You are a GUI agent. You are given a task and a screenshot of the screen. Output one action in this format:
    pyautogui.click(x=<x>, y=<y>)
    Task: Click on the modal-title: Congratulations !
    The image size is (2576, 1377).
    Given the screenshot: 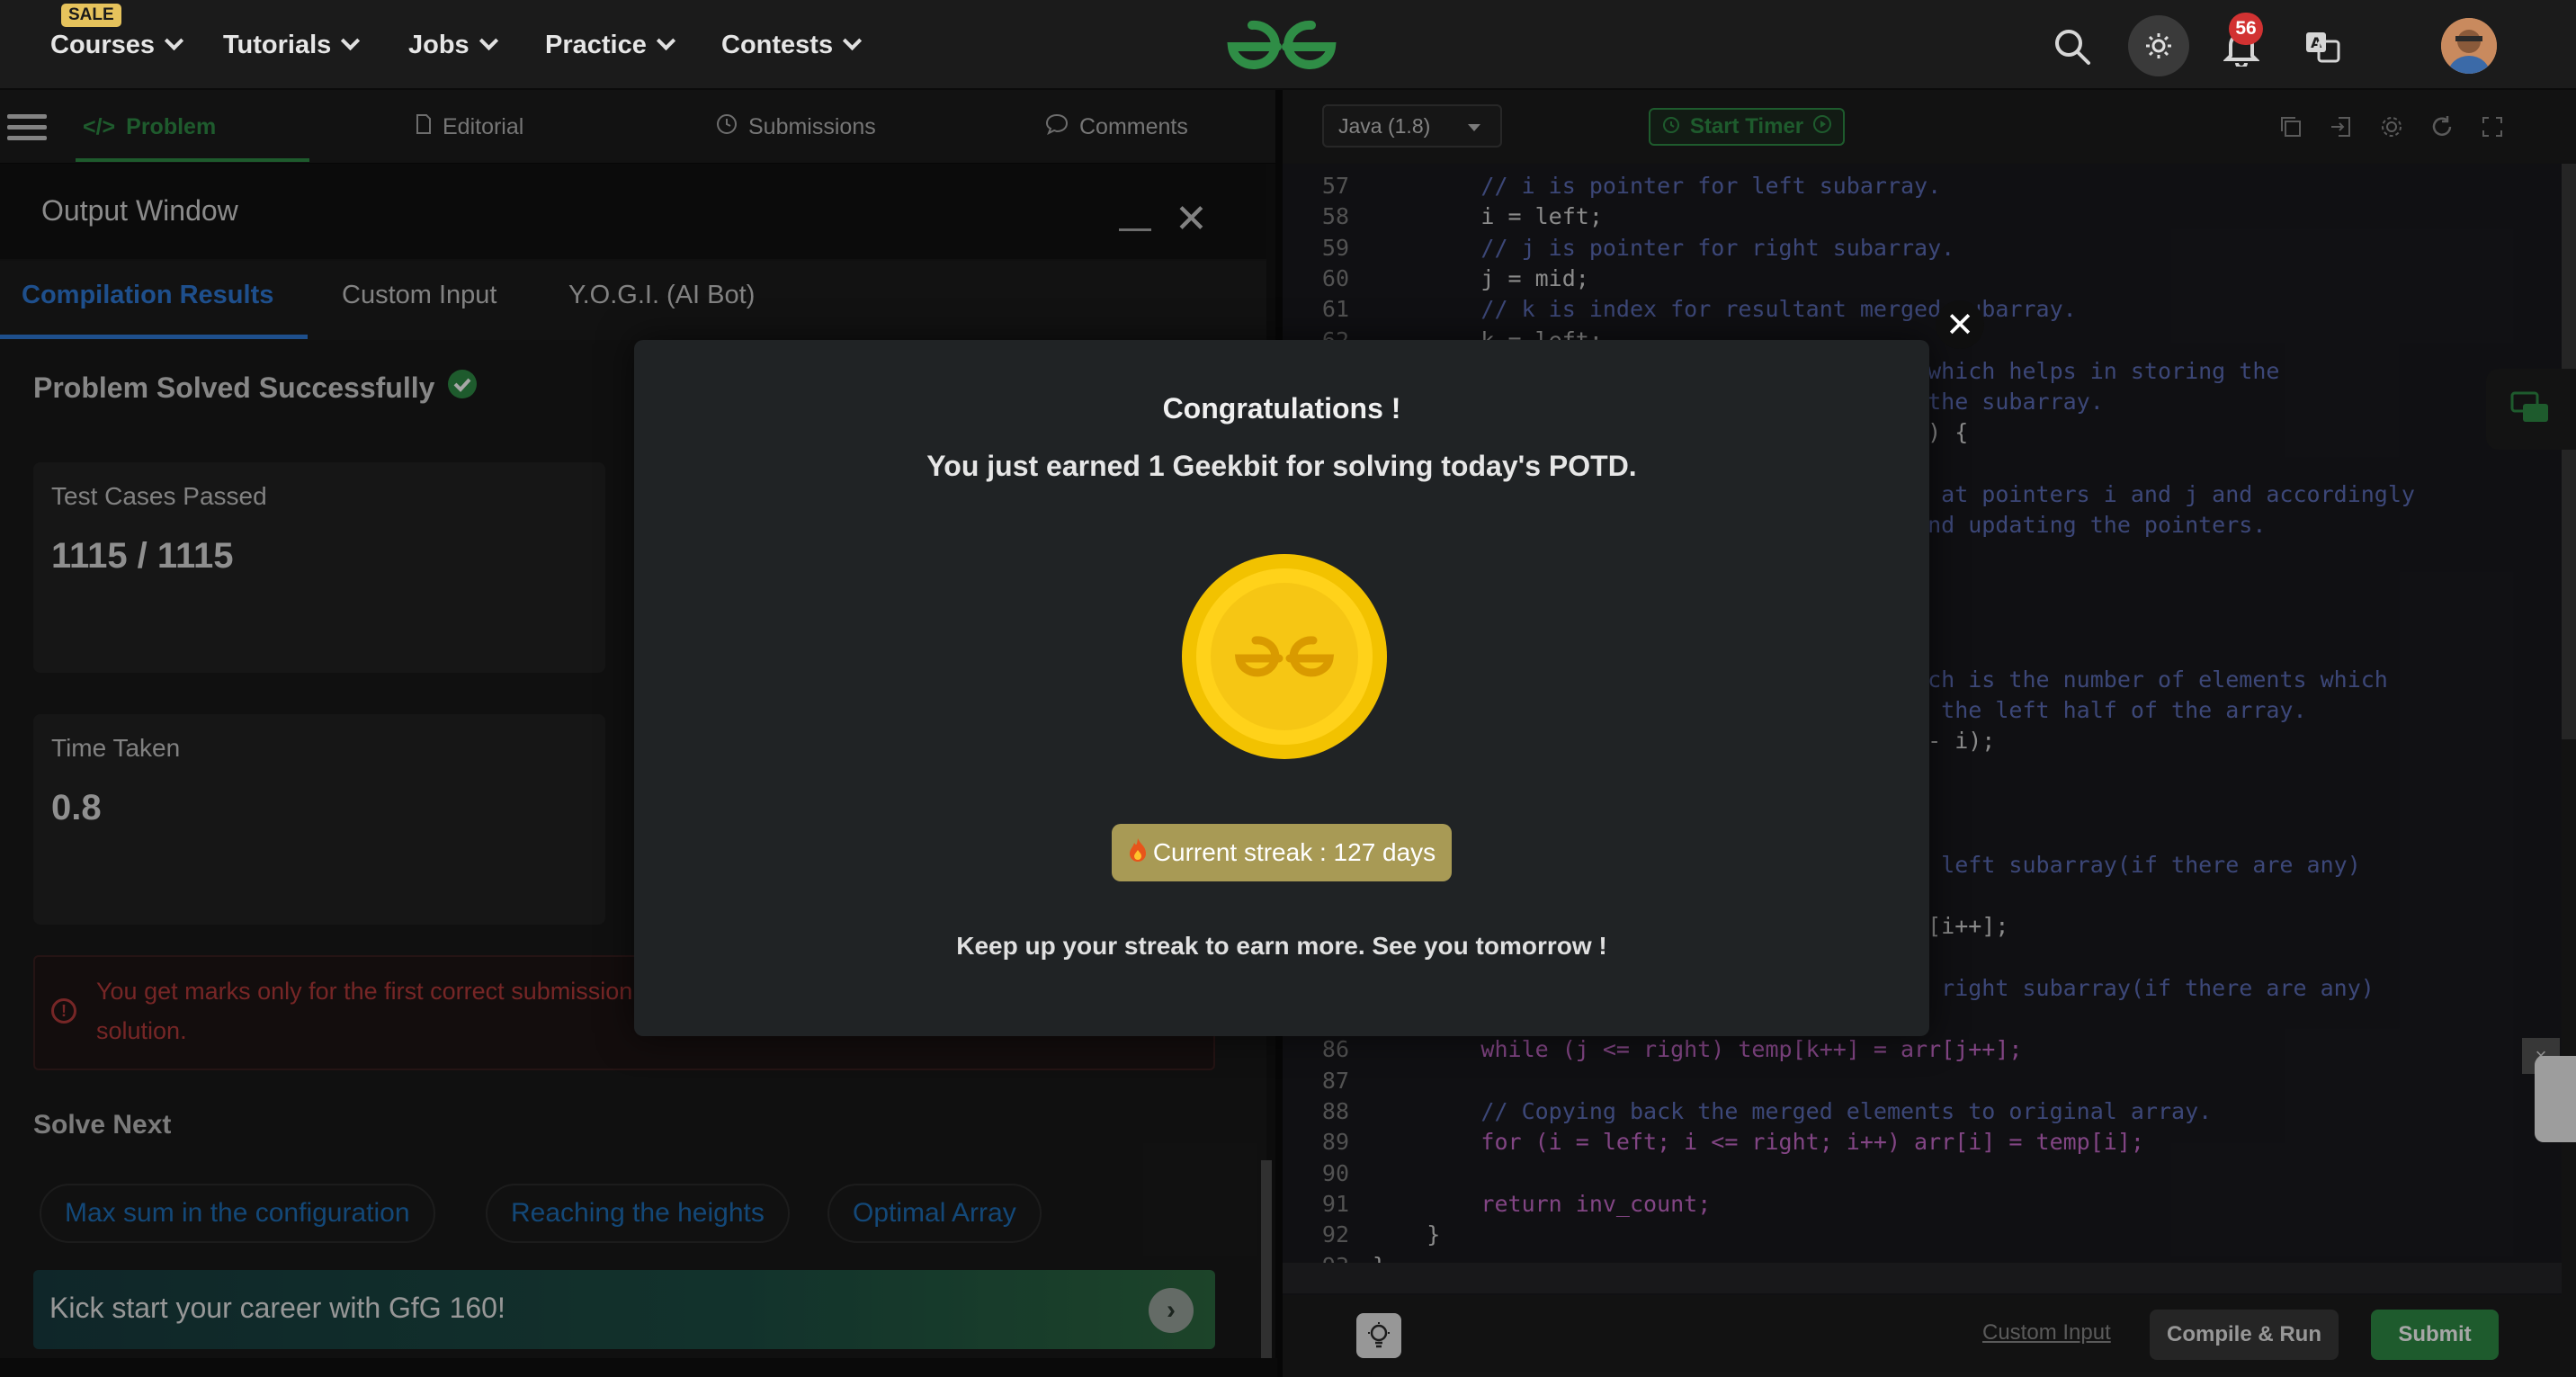 What is the action you would take?
    pyautogui.click(x=1281, y=408)
    